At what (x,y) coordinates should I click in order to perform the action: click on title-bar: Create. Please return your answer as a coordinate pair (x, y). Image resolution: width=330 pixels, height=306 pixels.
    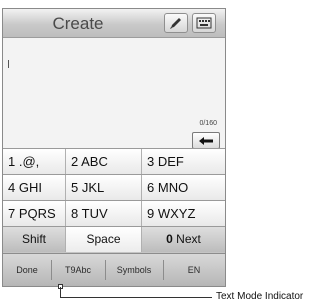
    Looking at the image, I should click on (114, 23).